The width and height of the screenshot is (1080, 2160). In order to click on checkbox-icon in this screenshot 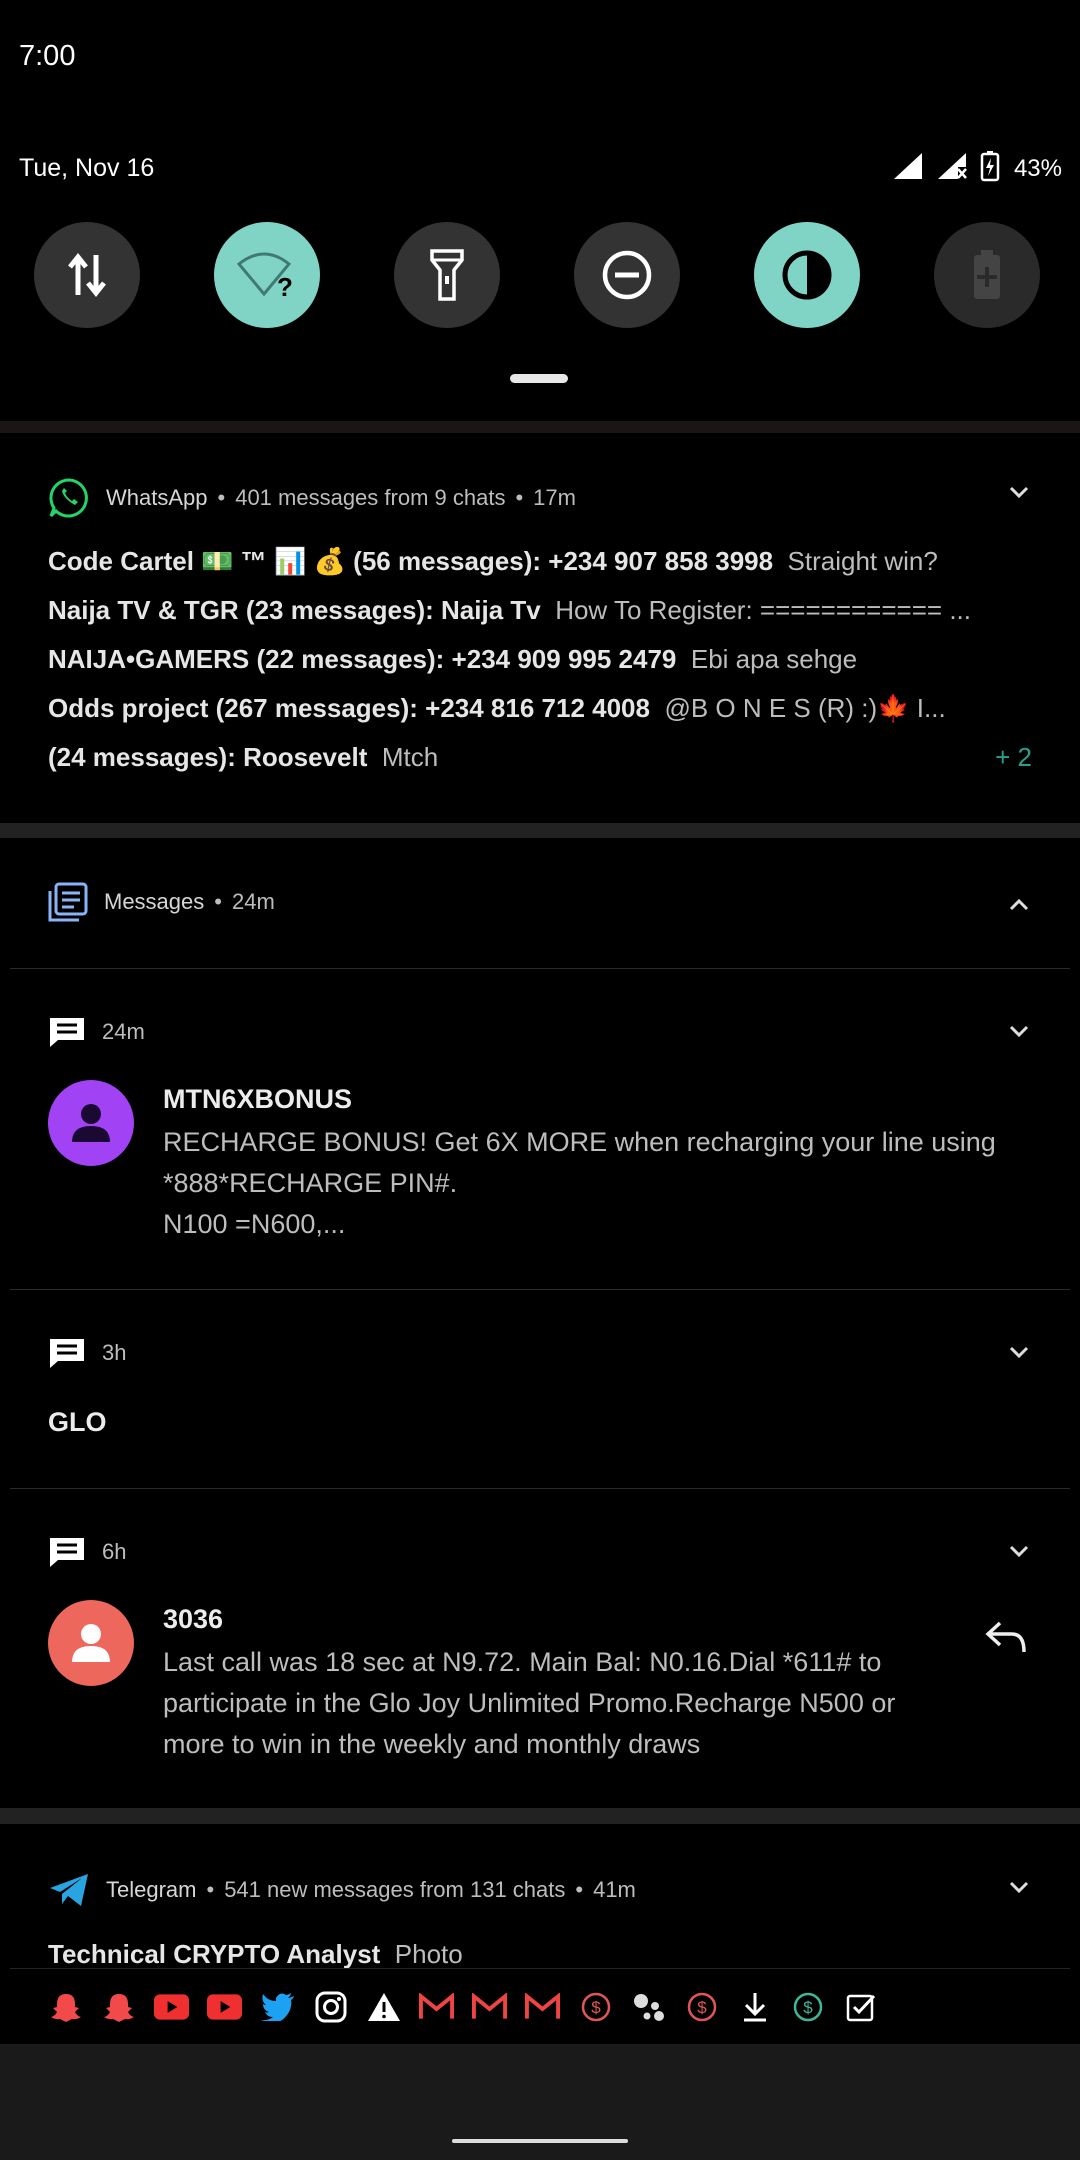, I will do `click(860, 2006)`.